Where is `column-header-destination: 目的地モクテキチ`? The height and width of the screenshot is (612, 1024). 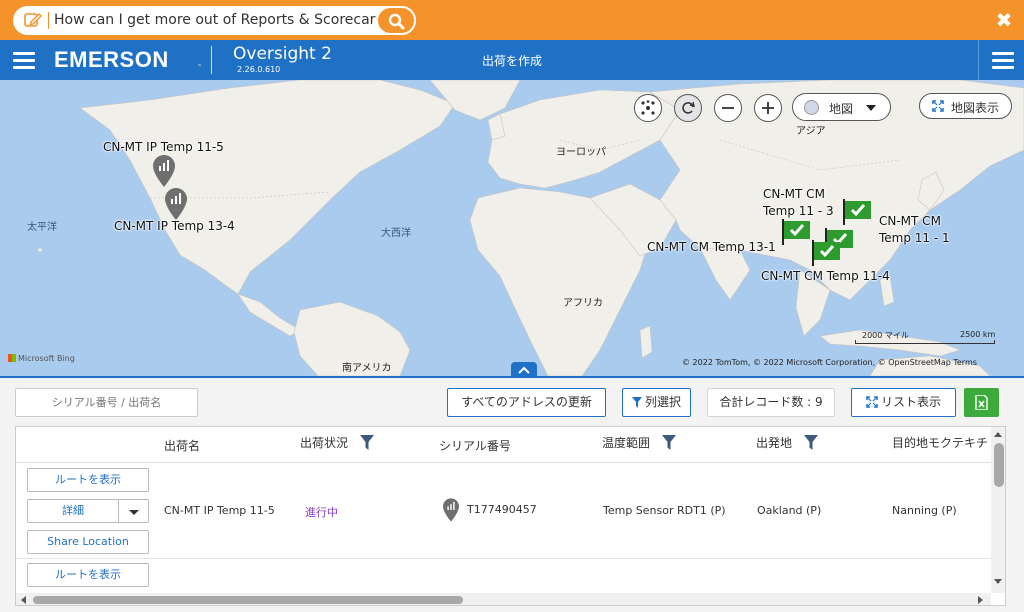 column-header-destination: 目的地モクテキチ is located at coordinates (940, 442).